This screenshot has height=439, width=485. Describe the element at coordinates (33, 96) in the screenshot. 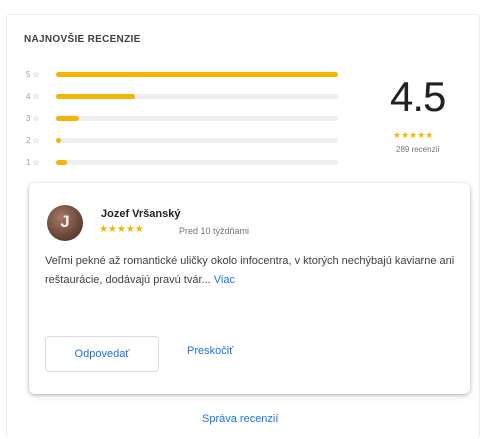

I see `rating-label: 4 ☆` at that location.